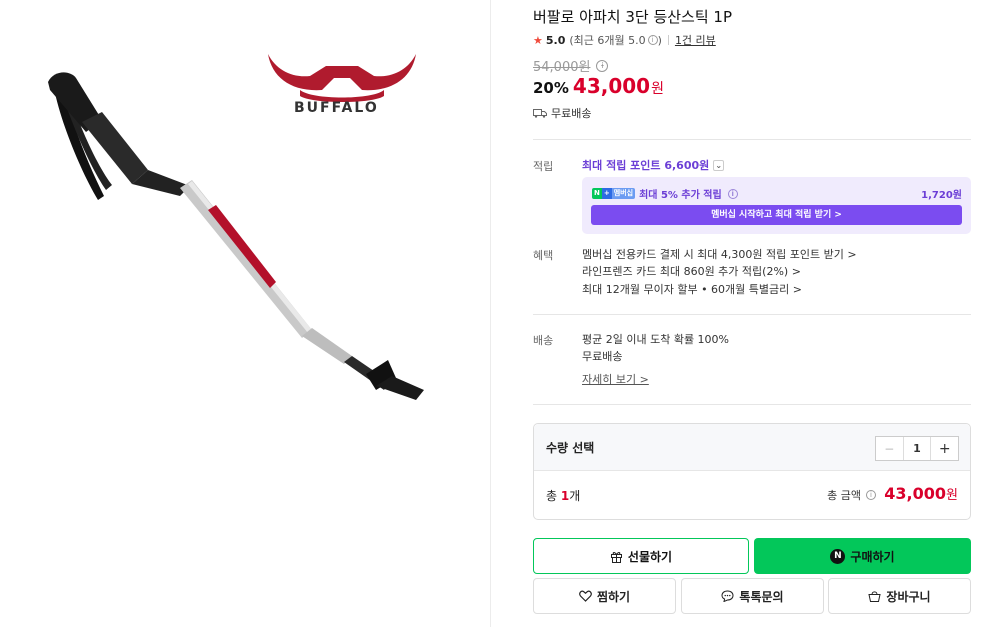 The width and height of the screenshot is (987, 627). Describe the element at coordinates (562, 67) in the screenshot. I see `original-price: 54,000원` at that location.